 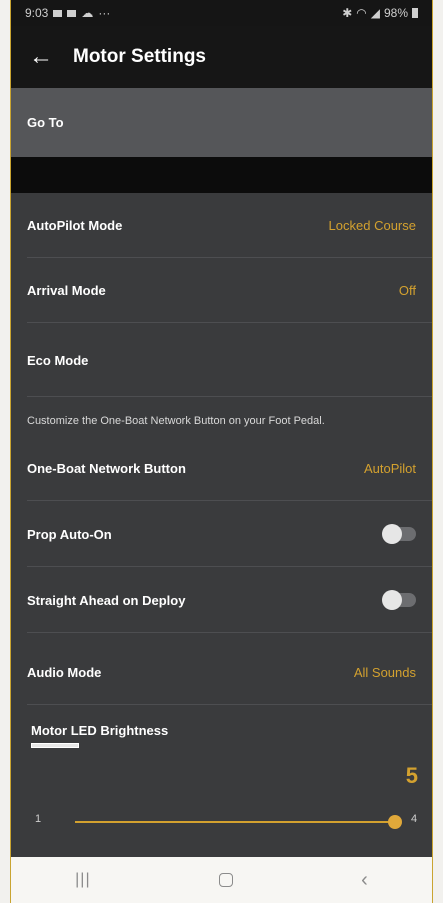 What do you see at coordinates (100, 730) in the screenshot?
I see `led-brightness-label: Motor LED Brightness` at bounding box center [100, 730].